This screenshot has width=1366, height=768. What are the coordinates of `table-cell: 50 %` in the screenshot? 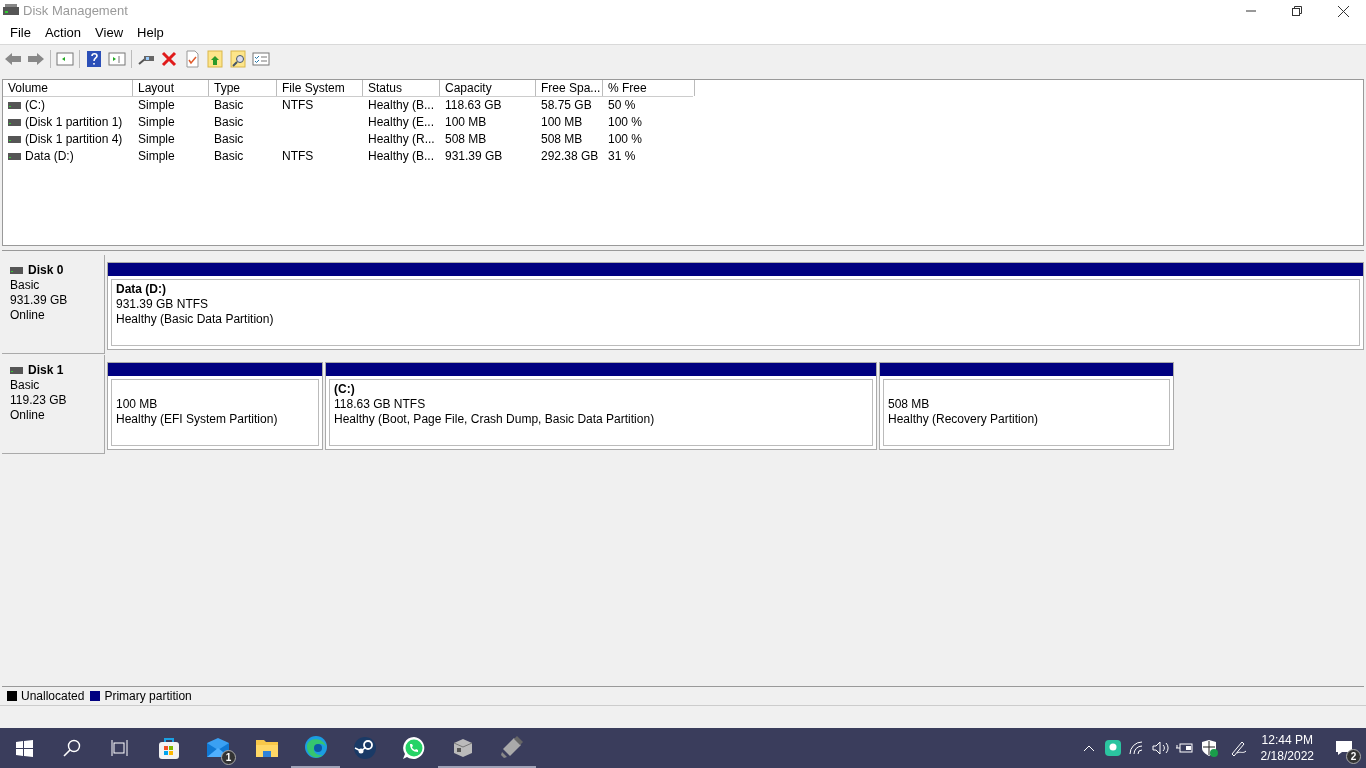 It's located at (622, 105).